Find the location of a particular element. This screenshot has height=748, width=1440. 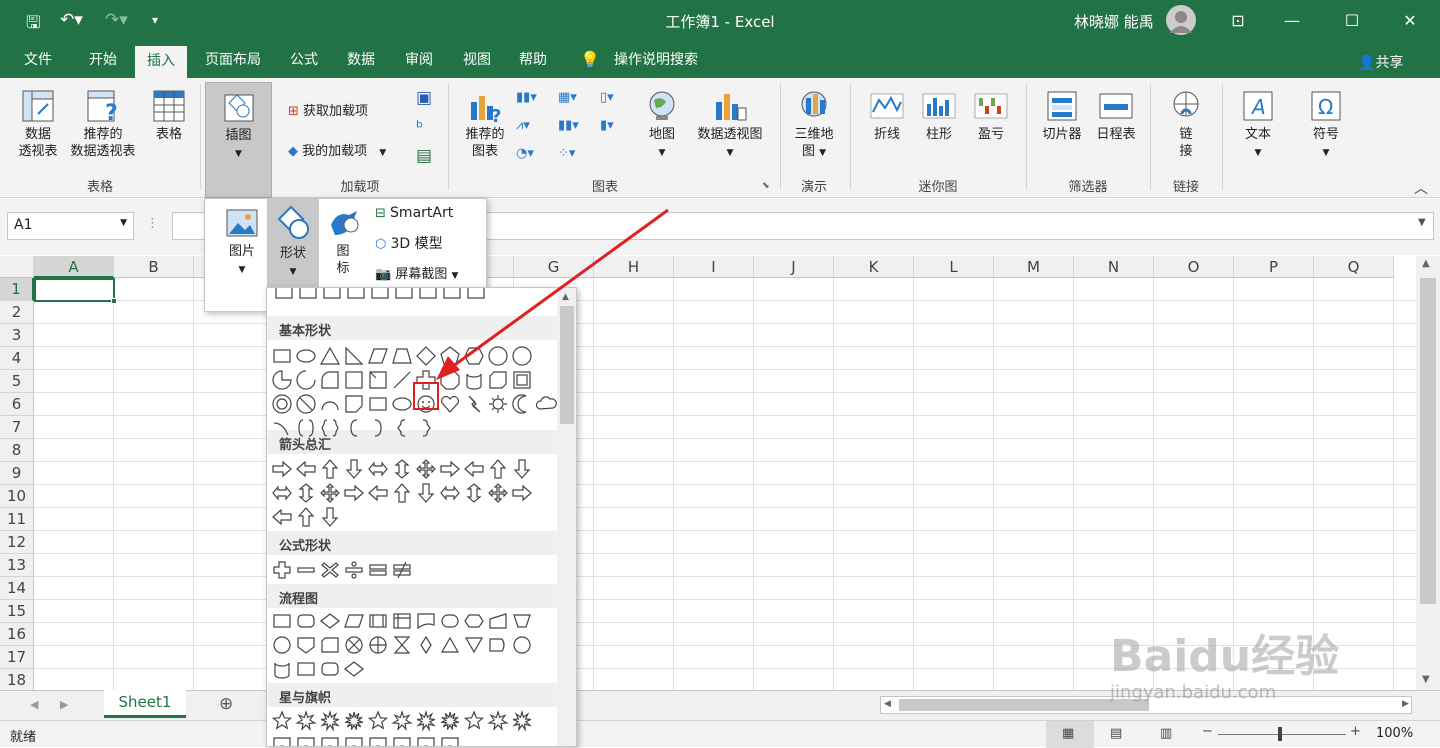

tab-home: 开始 is located at coordinates (103, 60).